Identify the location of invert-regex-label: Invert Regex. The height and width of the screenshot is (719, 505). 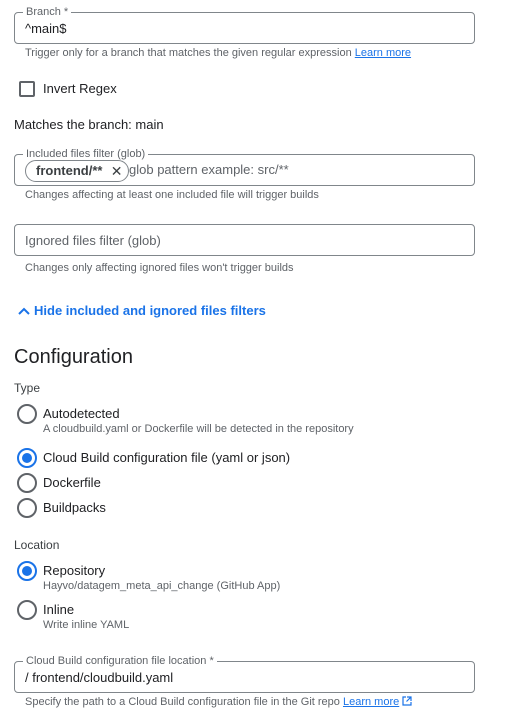
(80, 88).